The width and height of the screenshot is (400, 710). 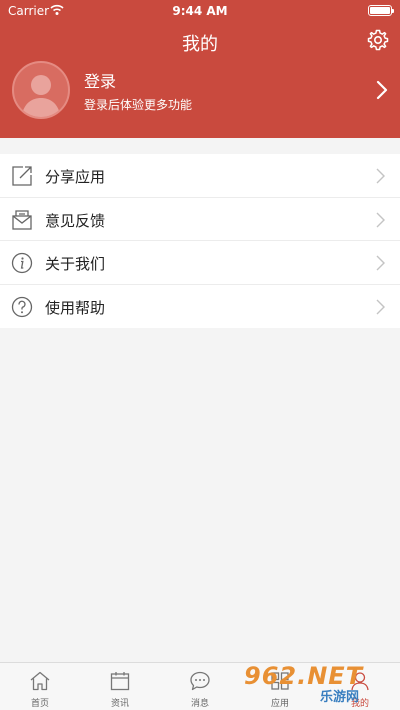 I want to click on menu-item-share-app: 分享应用, so click(x=200, y=176).